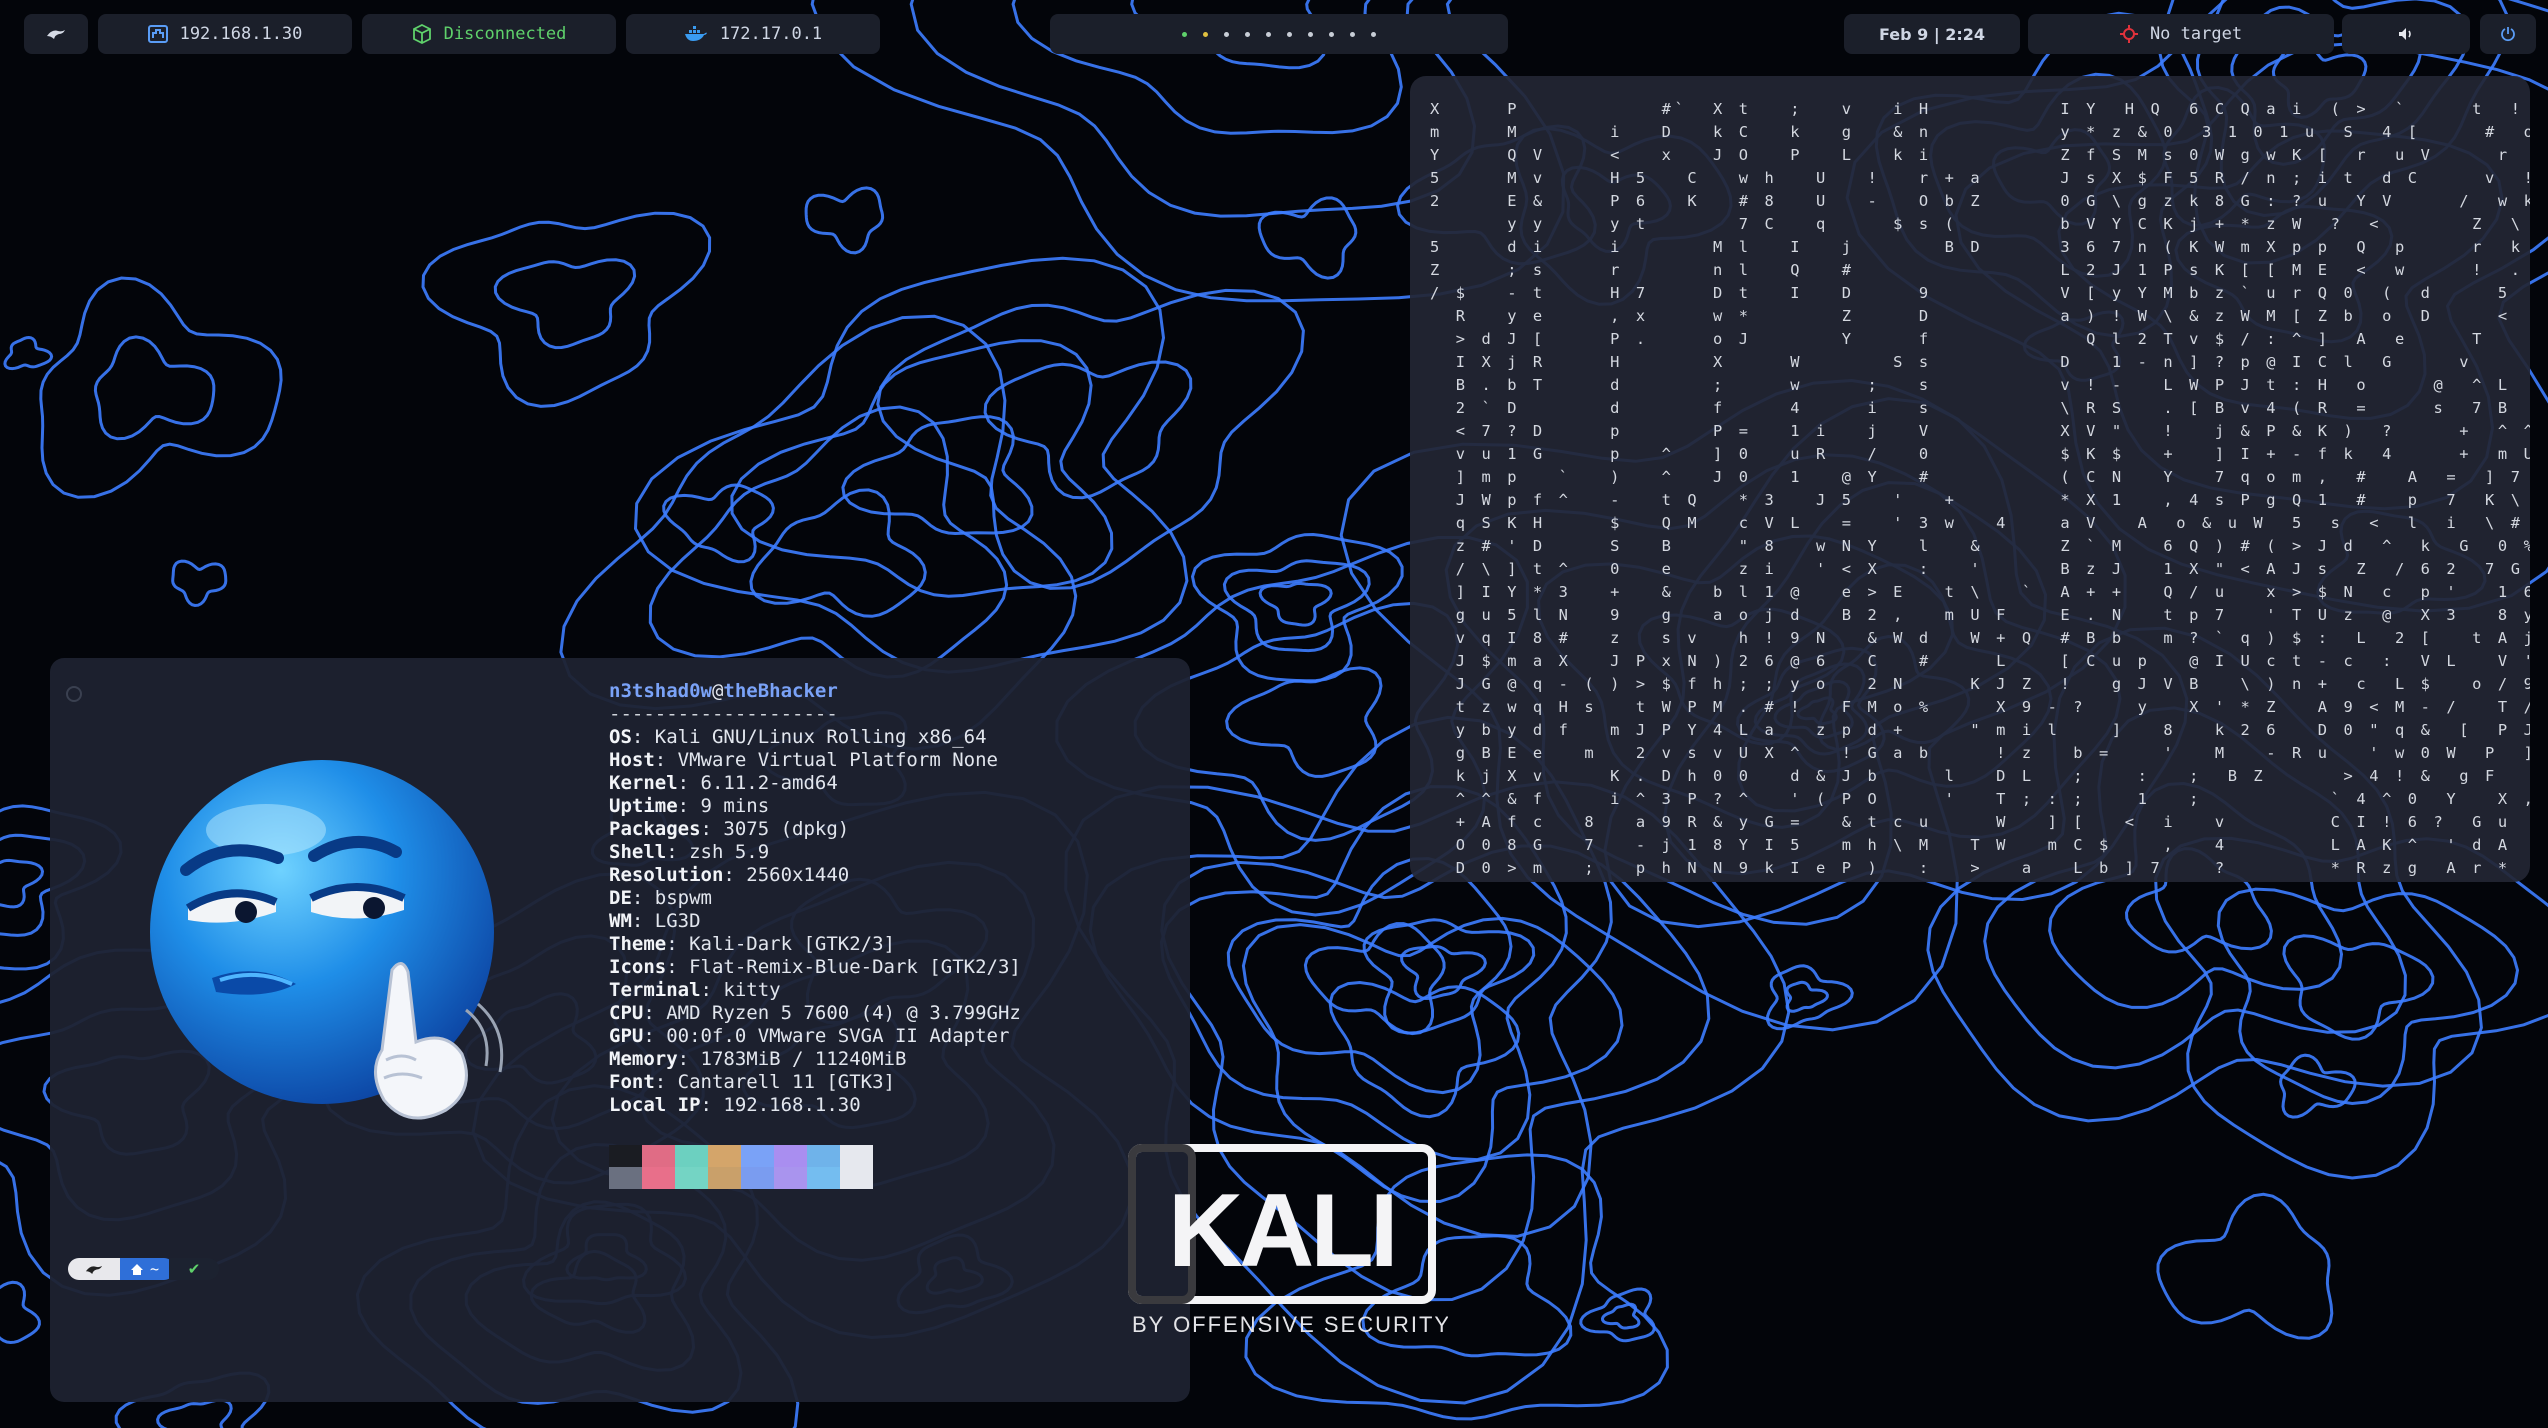  I want to click on cube-icon, so click(421, 34).